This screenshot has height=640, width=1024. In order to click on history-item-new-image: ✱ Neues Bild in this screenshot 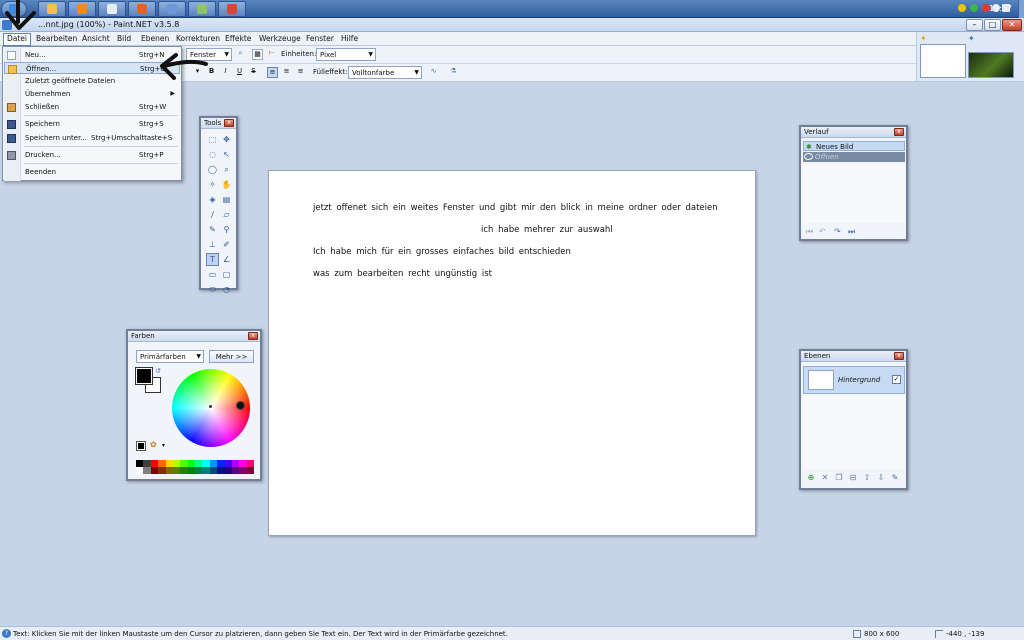, I will do `click(854, 146)`.